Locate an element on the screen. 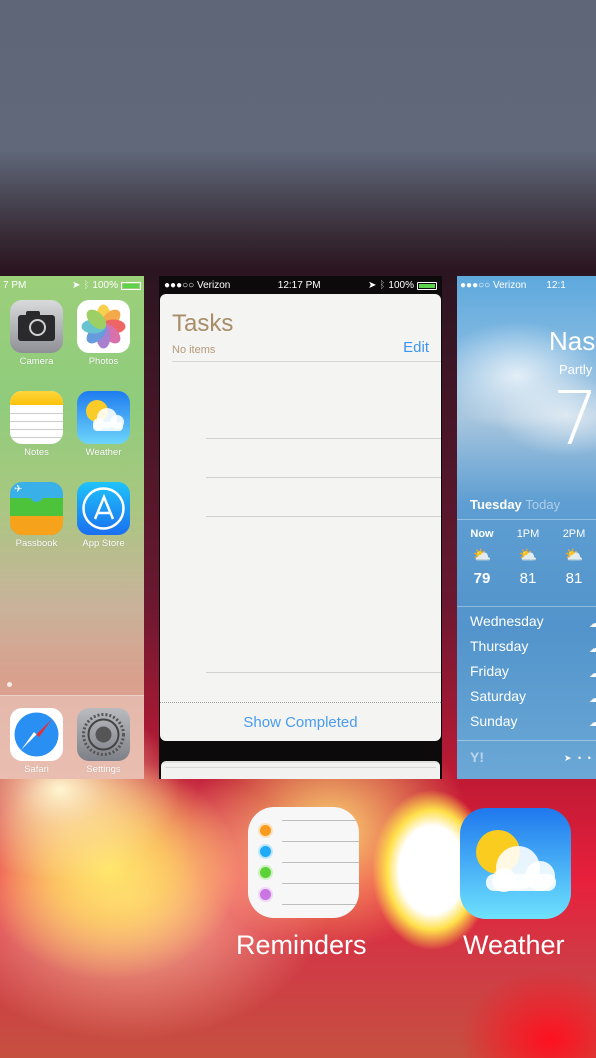 The height and width of the screenshot is (1058, 596). app-label: App Store is located at coordinates (103, 543).